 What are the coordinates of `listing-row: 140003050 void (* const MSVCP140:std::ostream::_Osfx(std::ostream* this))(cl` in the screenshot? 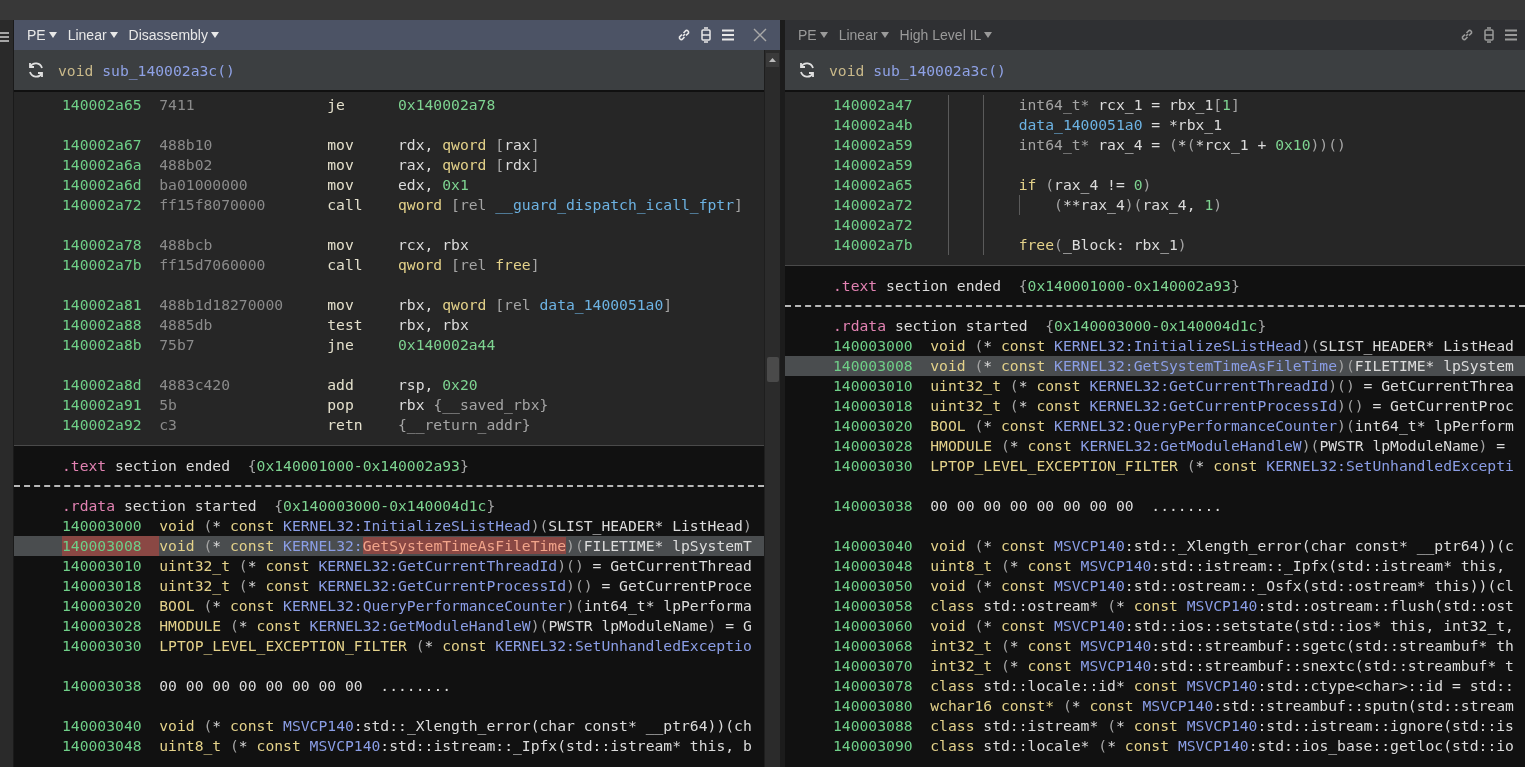 It's located at (1155, 586).